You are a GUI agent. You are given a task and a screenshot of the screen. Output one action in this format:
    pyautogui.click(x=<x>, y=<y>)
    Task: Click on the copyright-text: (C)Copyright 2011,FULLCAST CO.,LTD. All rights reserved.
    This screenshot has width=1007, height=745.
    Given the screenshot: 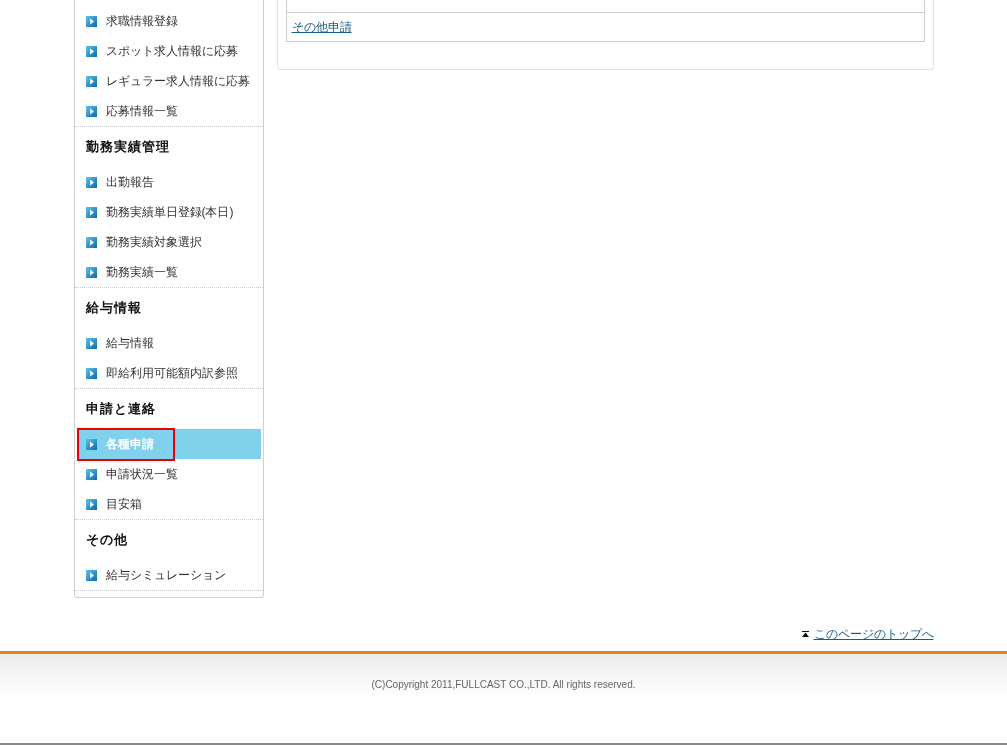 What is the action you would take?
    pyautogui.click(x=503, y=685)
    